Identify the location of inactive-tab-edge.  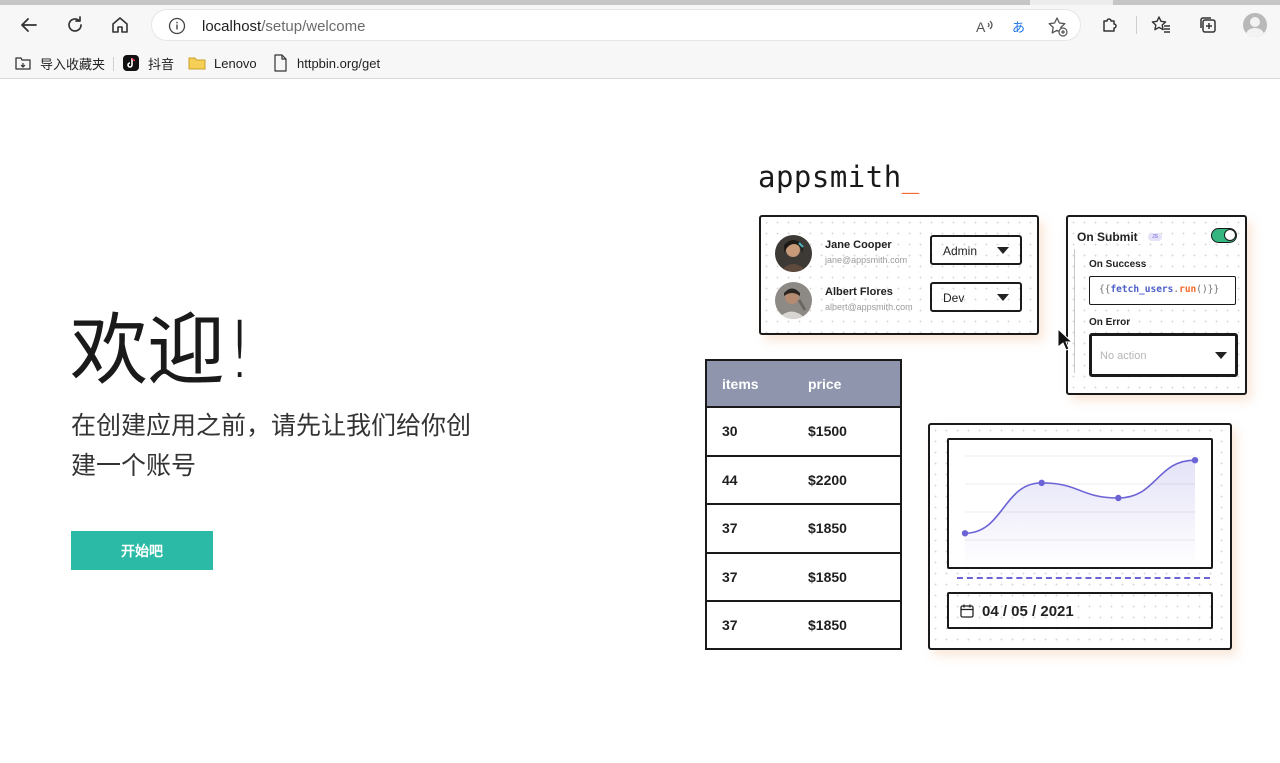
(1196, 2).